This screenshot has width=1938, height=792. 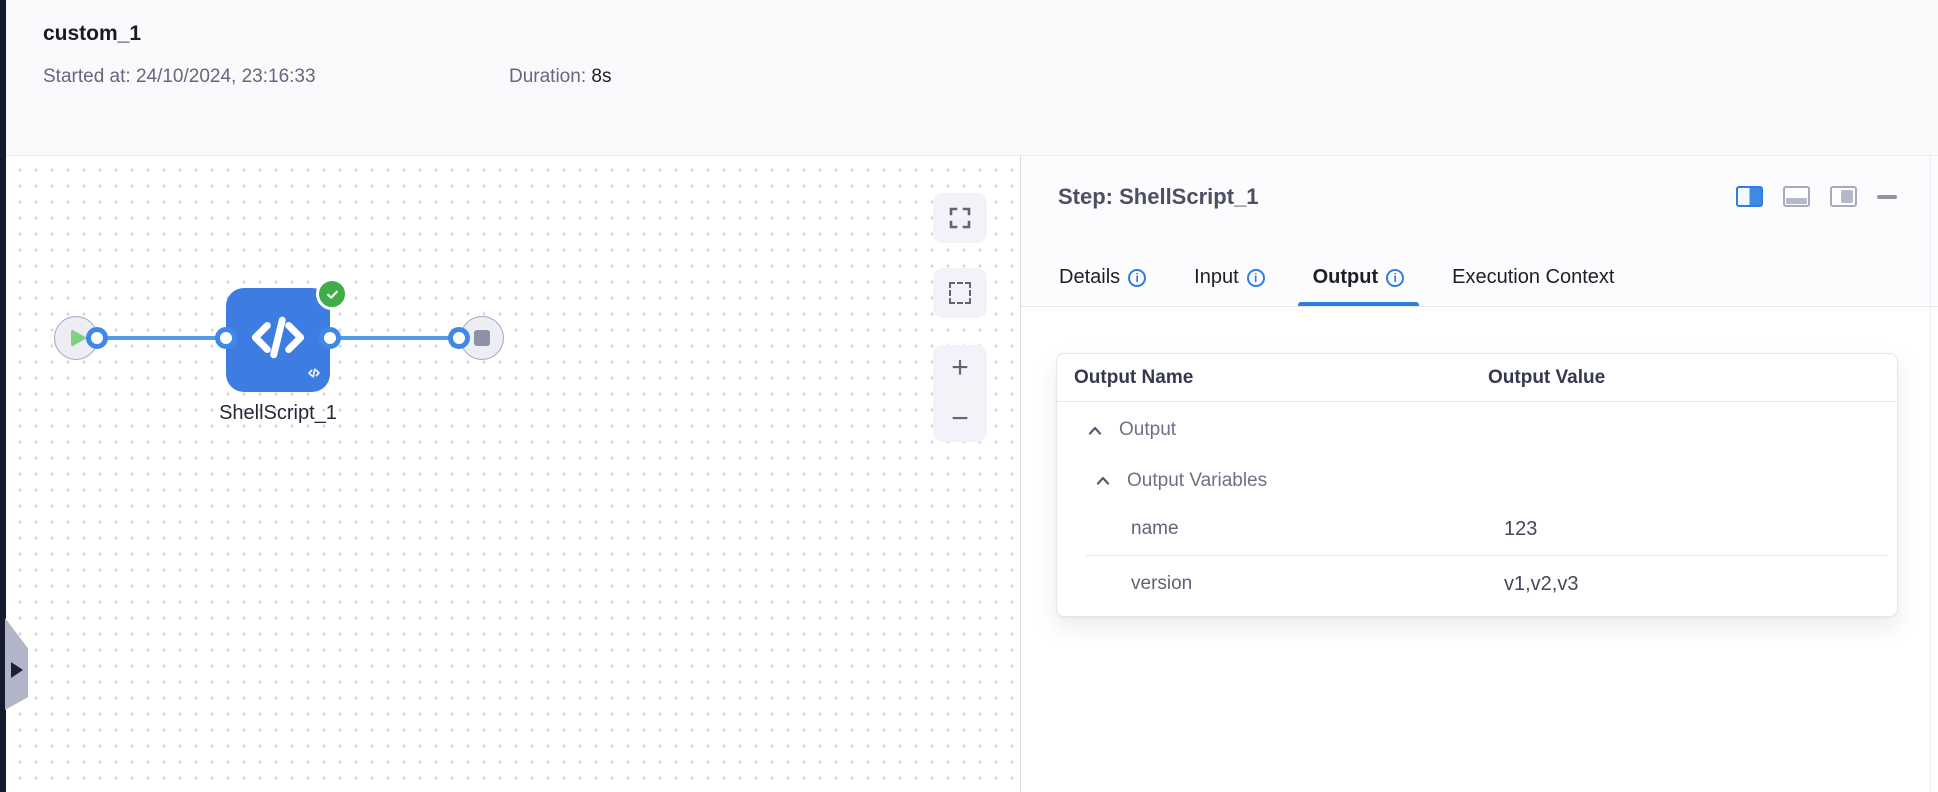 I want to click on output-var-name: version, so click(x=1162, y=583).